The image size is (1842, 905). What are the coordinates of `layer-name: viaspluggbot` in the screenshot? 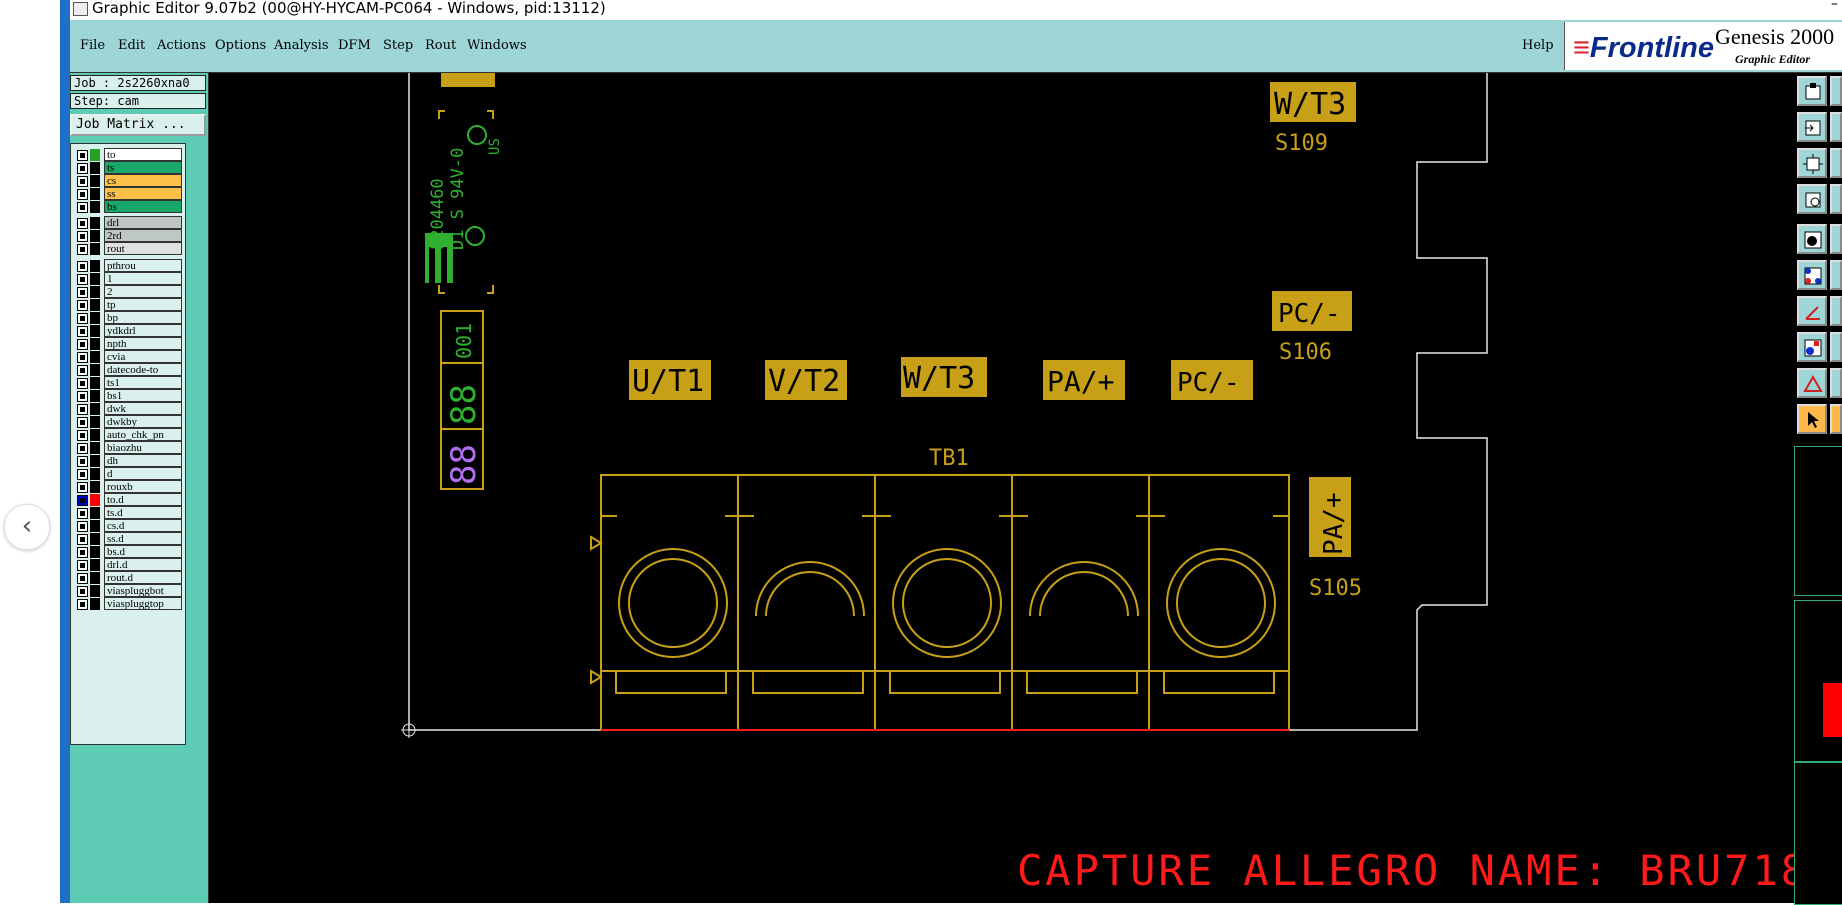 It's located at (143, 590).